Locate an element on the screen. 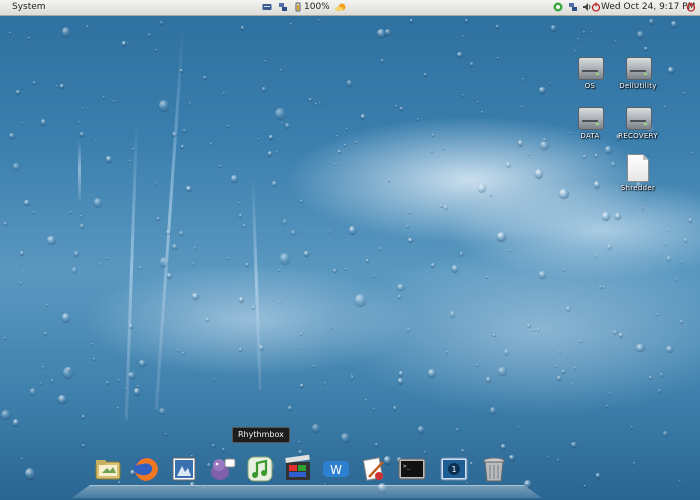 The height and width of the screenshot is (500, 700). update-notifier-icon is located at coordinates (558, 7).